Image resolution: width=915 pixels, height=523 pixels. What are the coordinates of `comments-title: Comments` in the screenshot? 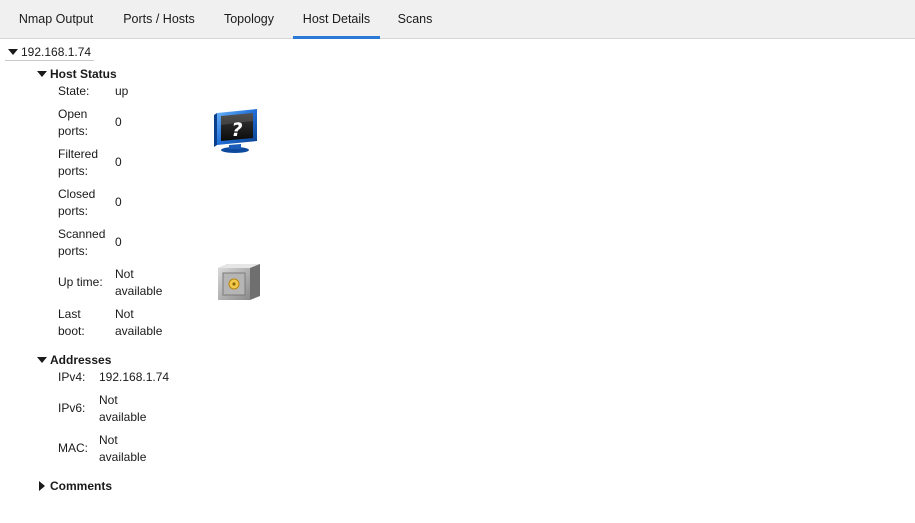 It's located at (81, 486).